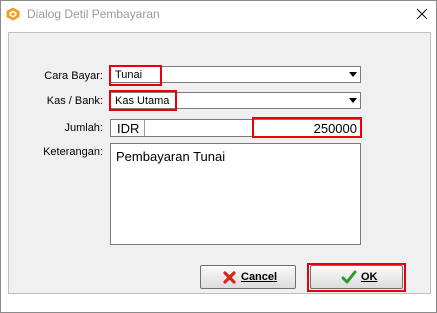 The height and width of the screenshot is (313, 437). I want to click on currency-code: IDR, so click(128, 128).